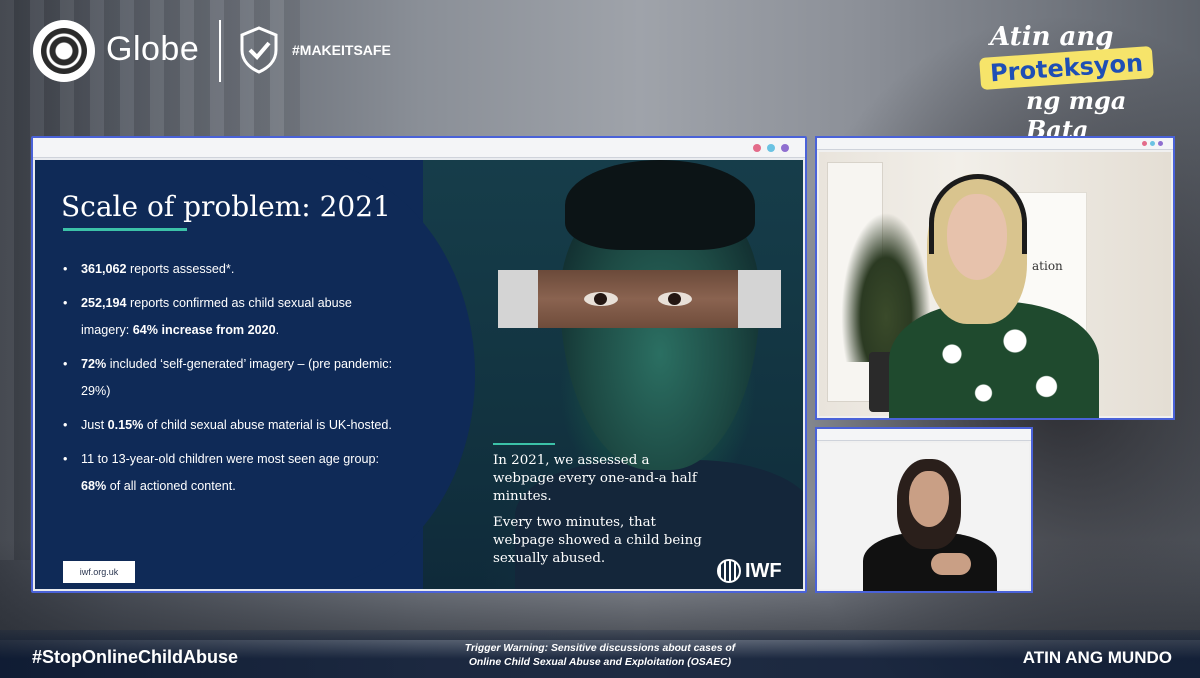 The height and width of the screenshot is (678, 1200). Describe the element at coordinates (228, 269) in the screenshot. I see `list-item: 361,062 reports assessed*.` at that location.